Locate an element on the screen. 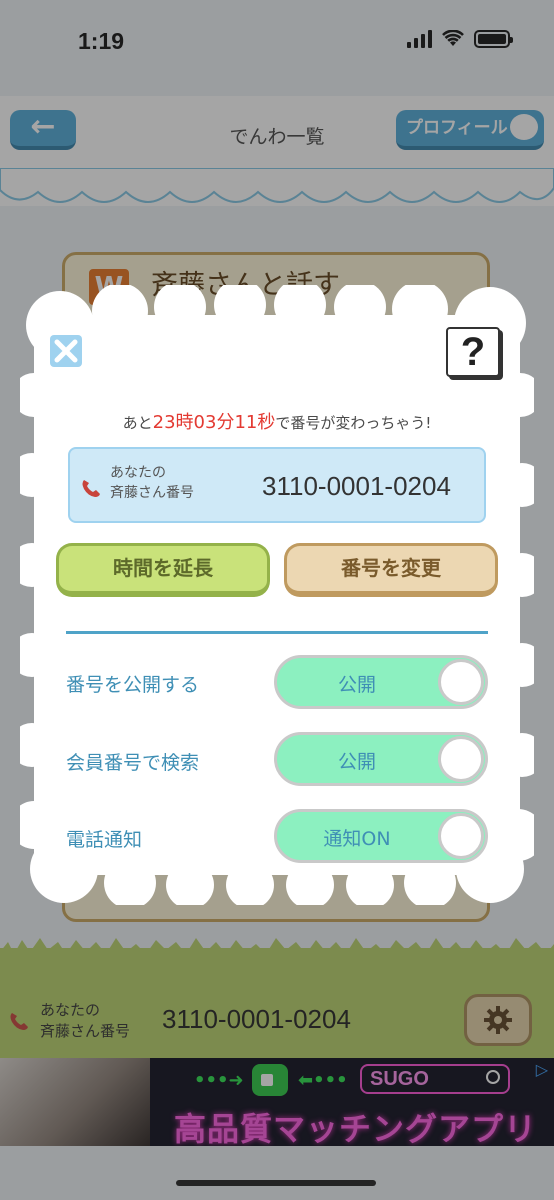 This screenshot has height=1200, width=554. countdown-message: あと23時03分11秒で番号が変わっちゃう! is located at coordinates (277, 421).